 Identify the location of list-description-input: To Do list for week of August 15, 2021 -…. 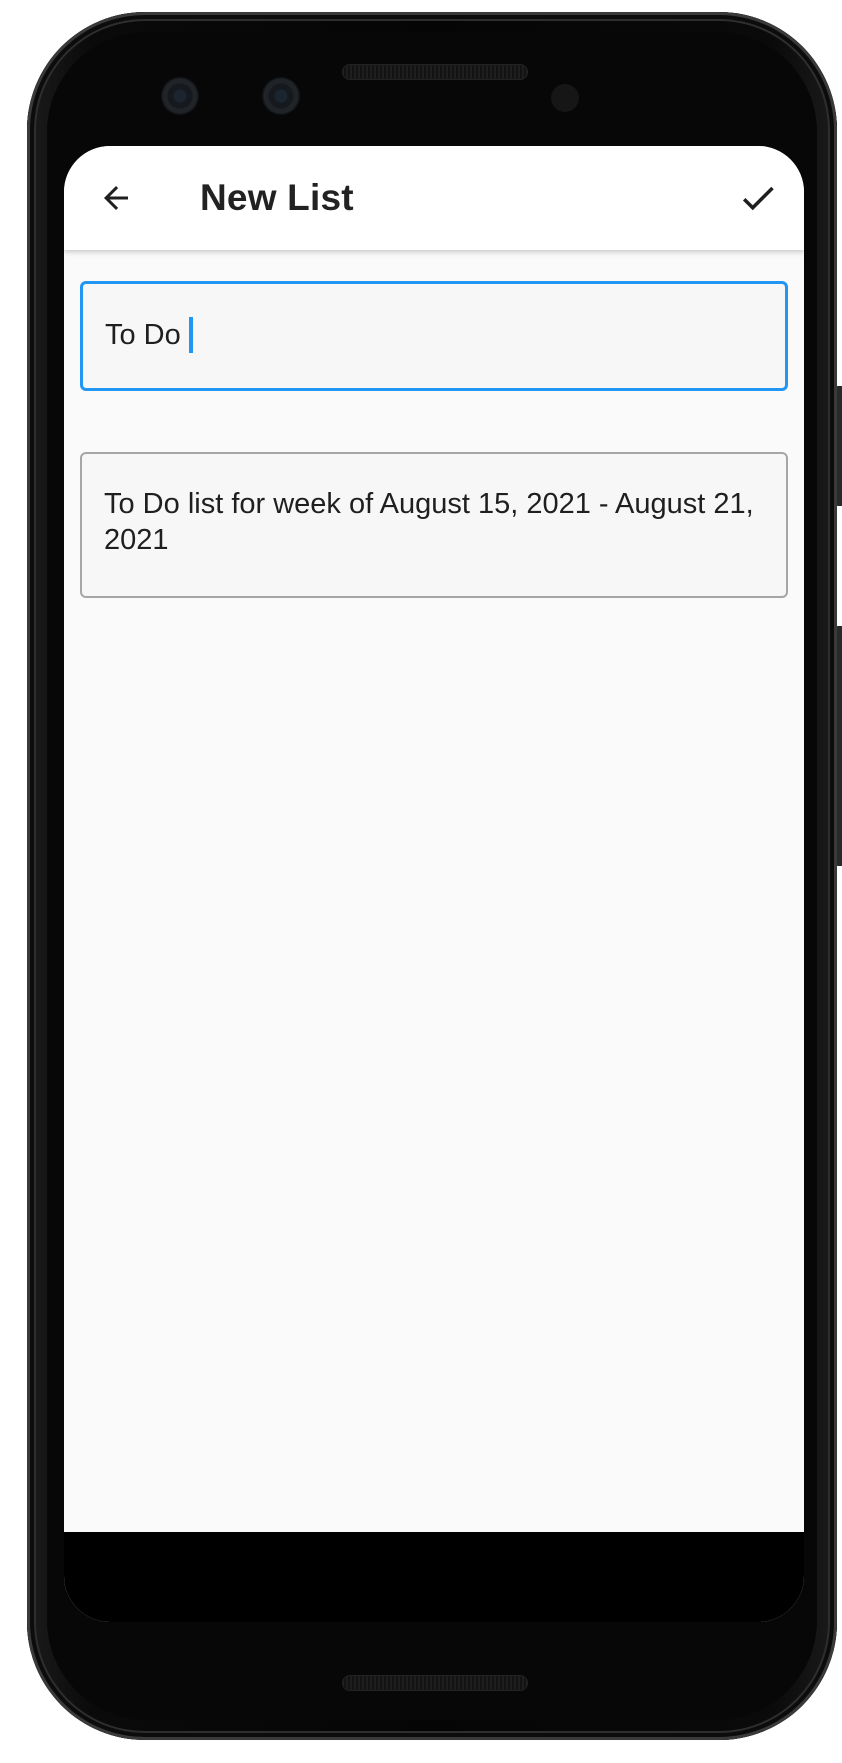
(434, 525).